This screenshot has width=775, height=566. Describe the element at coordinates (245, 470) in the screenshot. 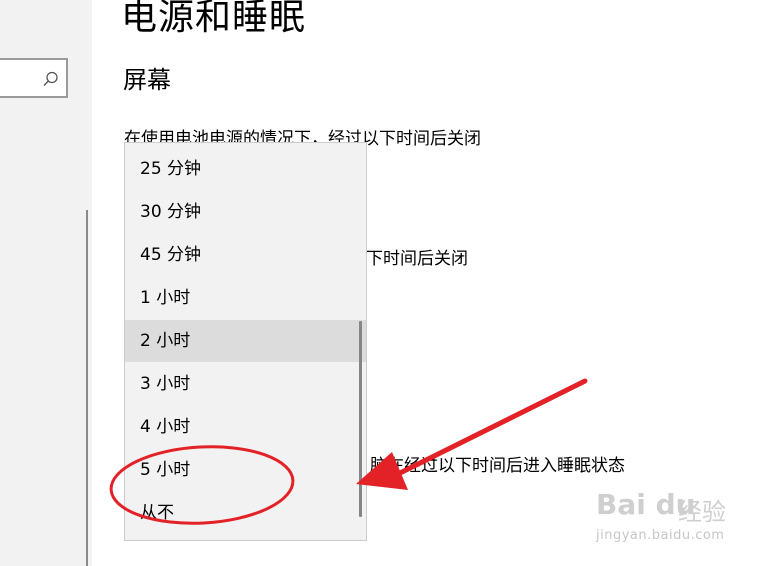

I see `option-5-hours: 5 小时` at that location.